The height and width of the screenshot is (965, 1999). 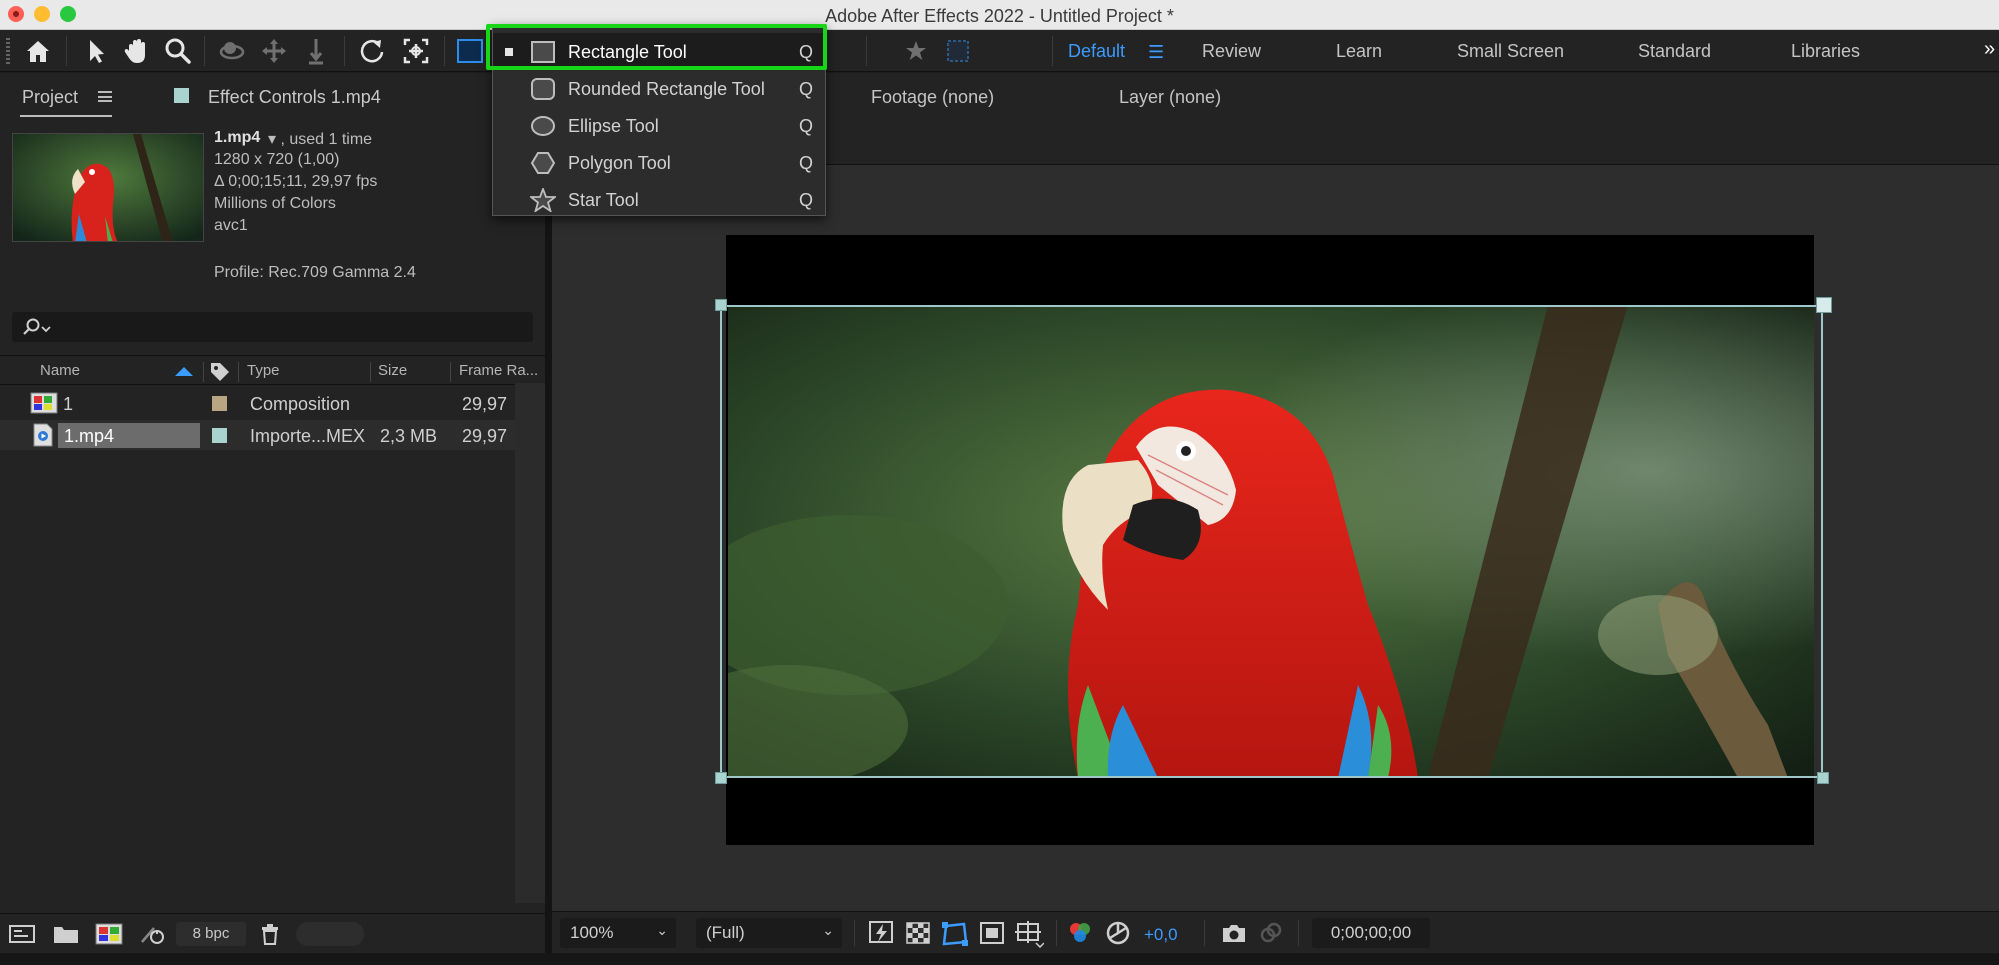 What do you see at coordinates (543, 163) in the screenshot?
I see `polygon-icon` at bounding box center [543, 163].